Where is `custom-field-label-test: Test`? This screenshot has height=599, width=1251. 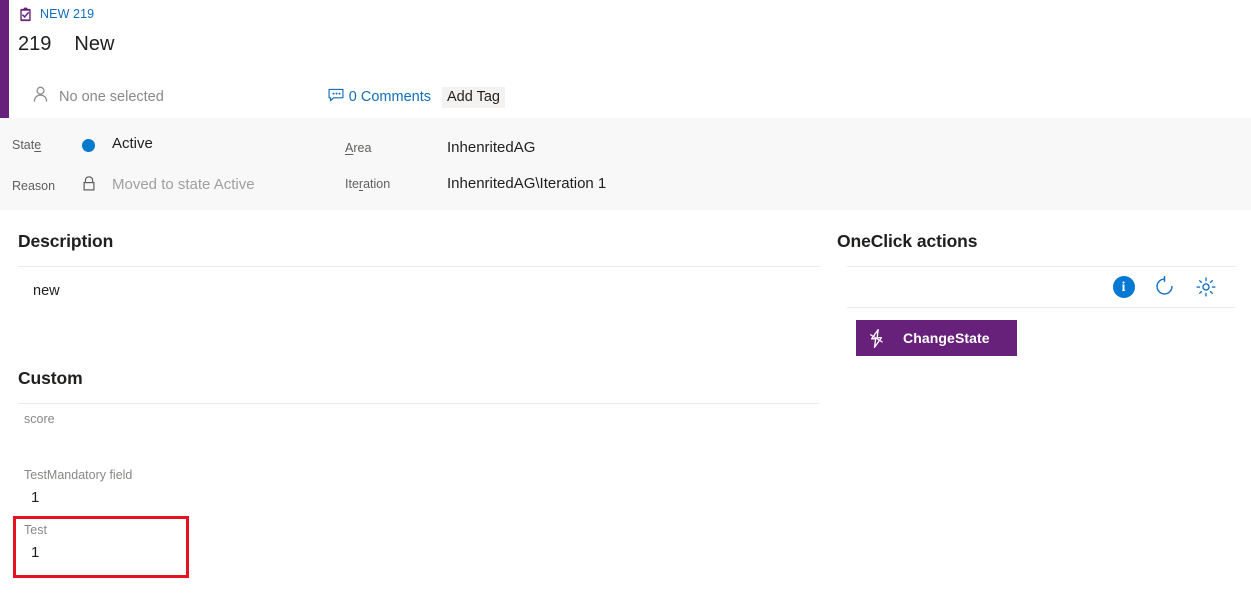
custom-field-label-test: Test is located at coordinates (35, 530).